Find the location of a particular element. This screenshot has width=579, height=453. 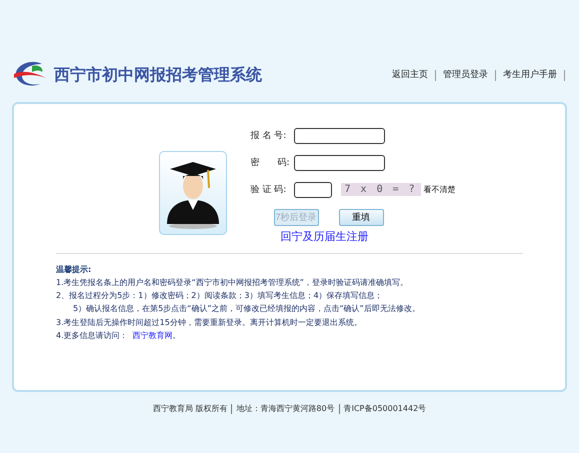

footer-text: 地址：青海西宁黄河路80号 is located at coordinates (285, 409).